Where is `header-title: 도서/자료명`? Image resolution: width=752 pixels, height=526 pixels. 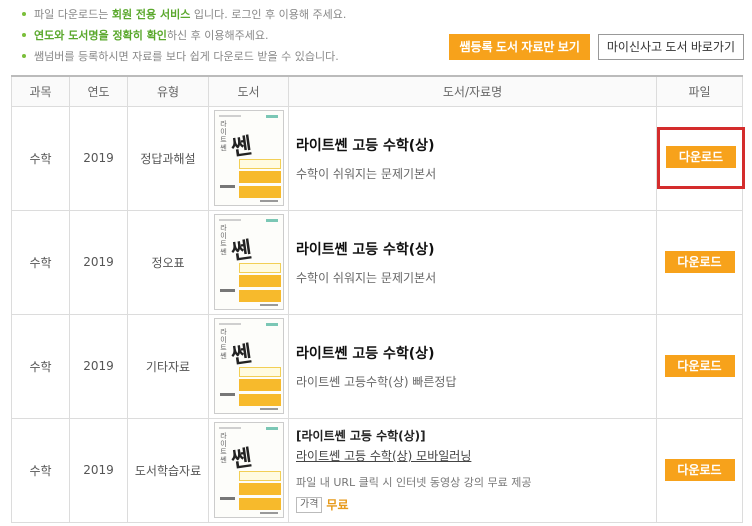
header-title: 도서/자료명 is located at coordinates (472, 91).